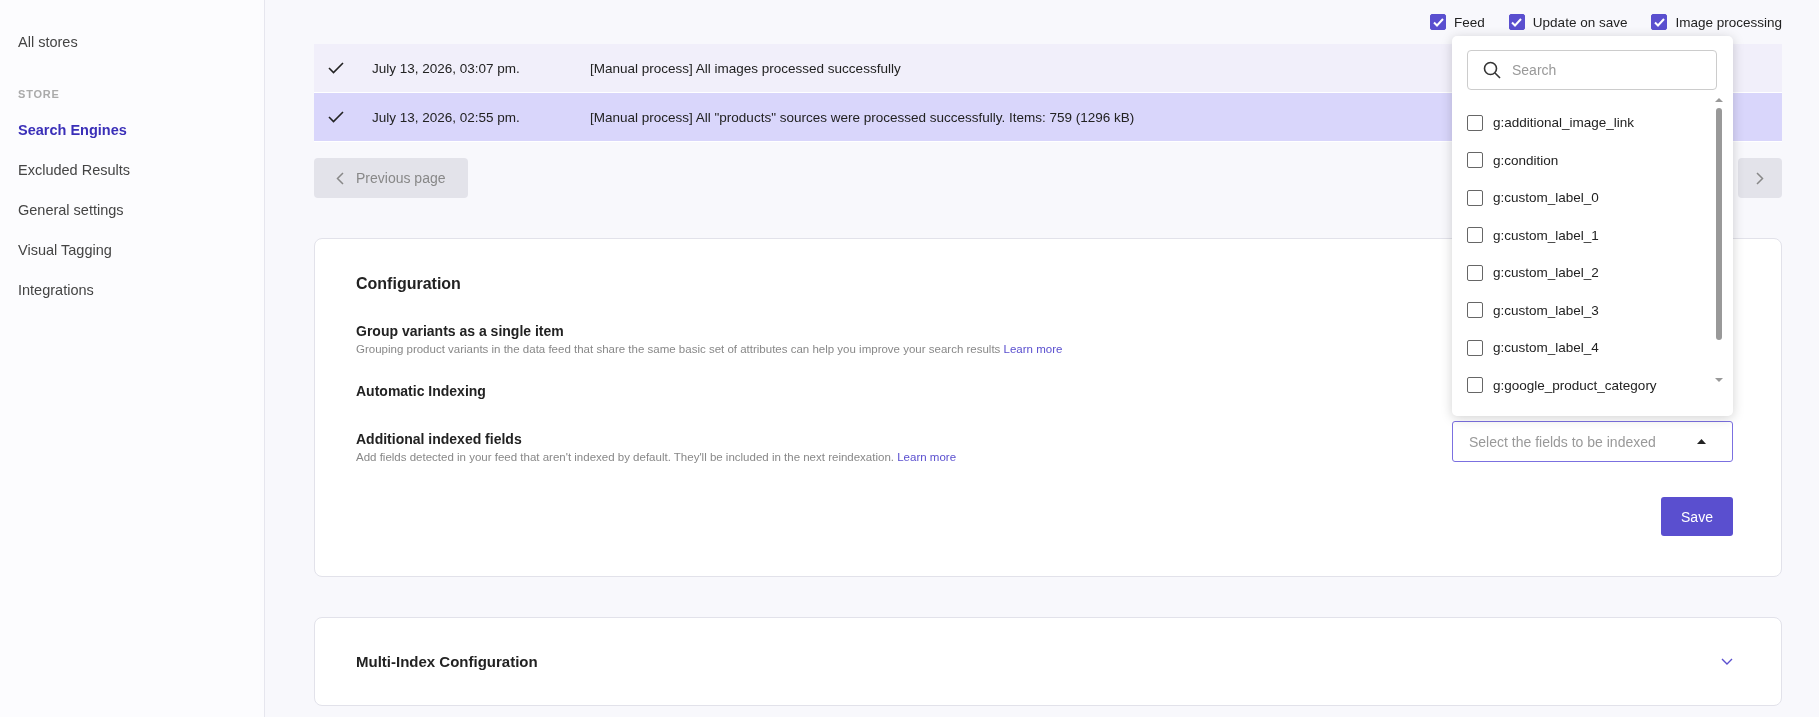 The height and width of the screenshot is (717, 1819). Describe the element at coordinates (421, 391) in the screenshot. I see `setting-title: Automatic Indexing` at that location.